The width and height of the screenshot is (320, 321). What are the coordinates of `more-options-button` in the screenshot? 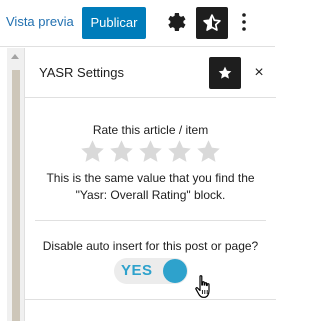 It's located at (244, 22).